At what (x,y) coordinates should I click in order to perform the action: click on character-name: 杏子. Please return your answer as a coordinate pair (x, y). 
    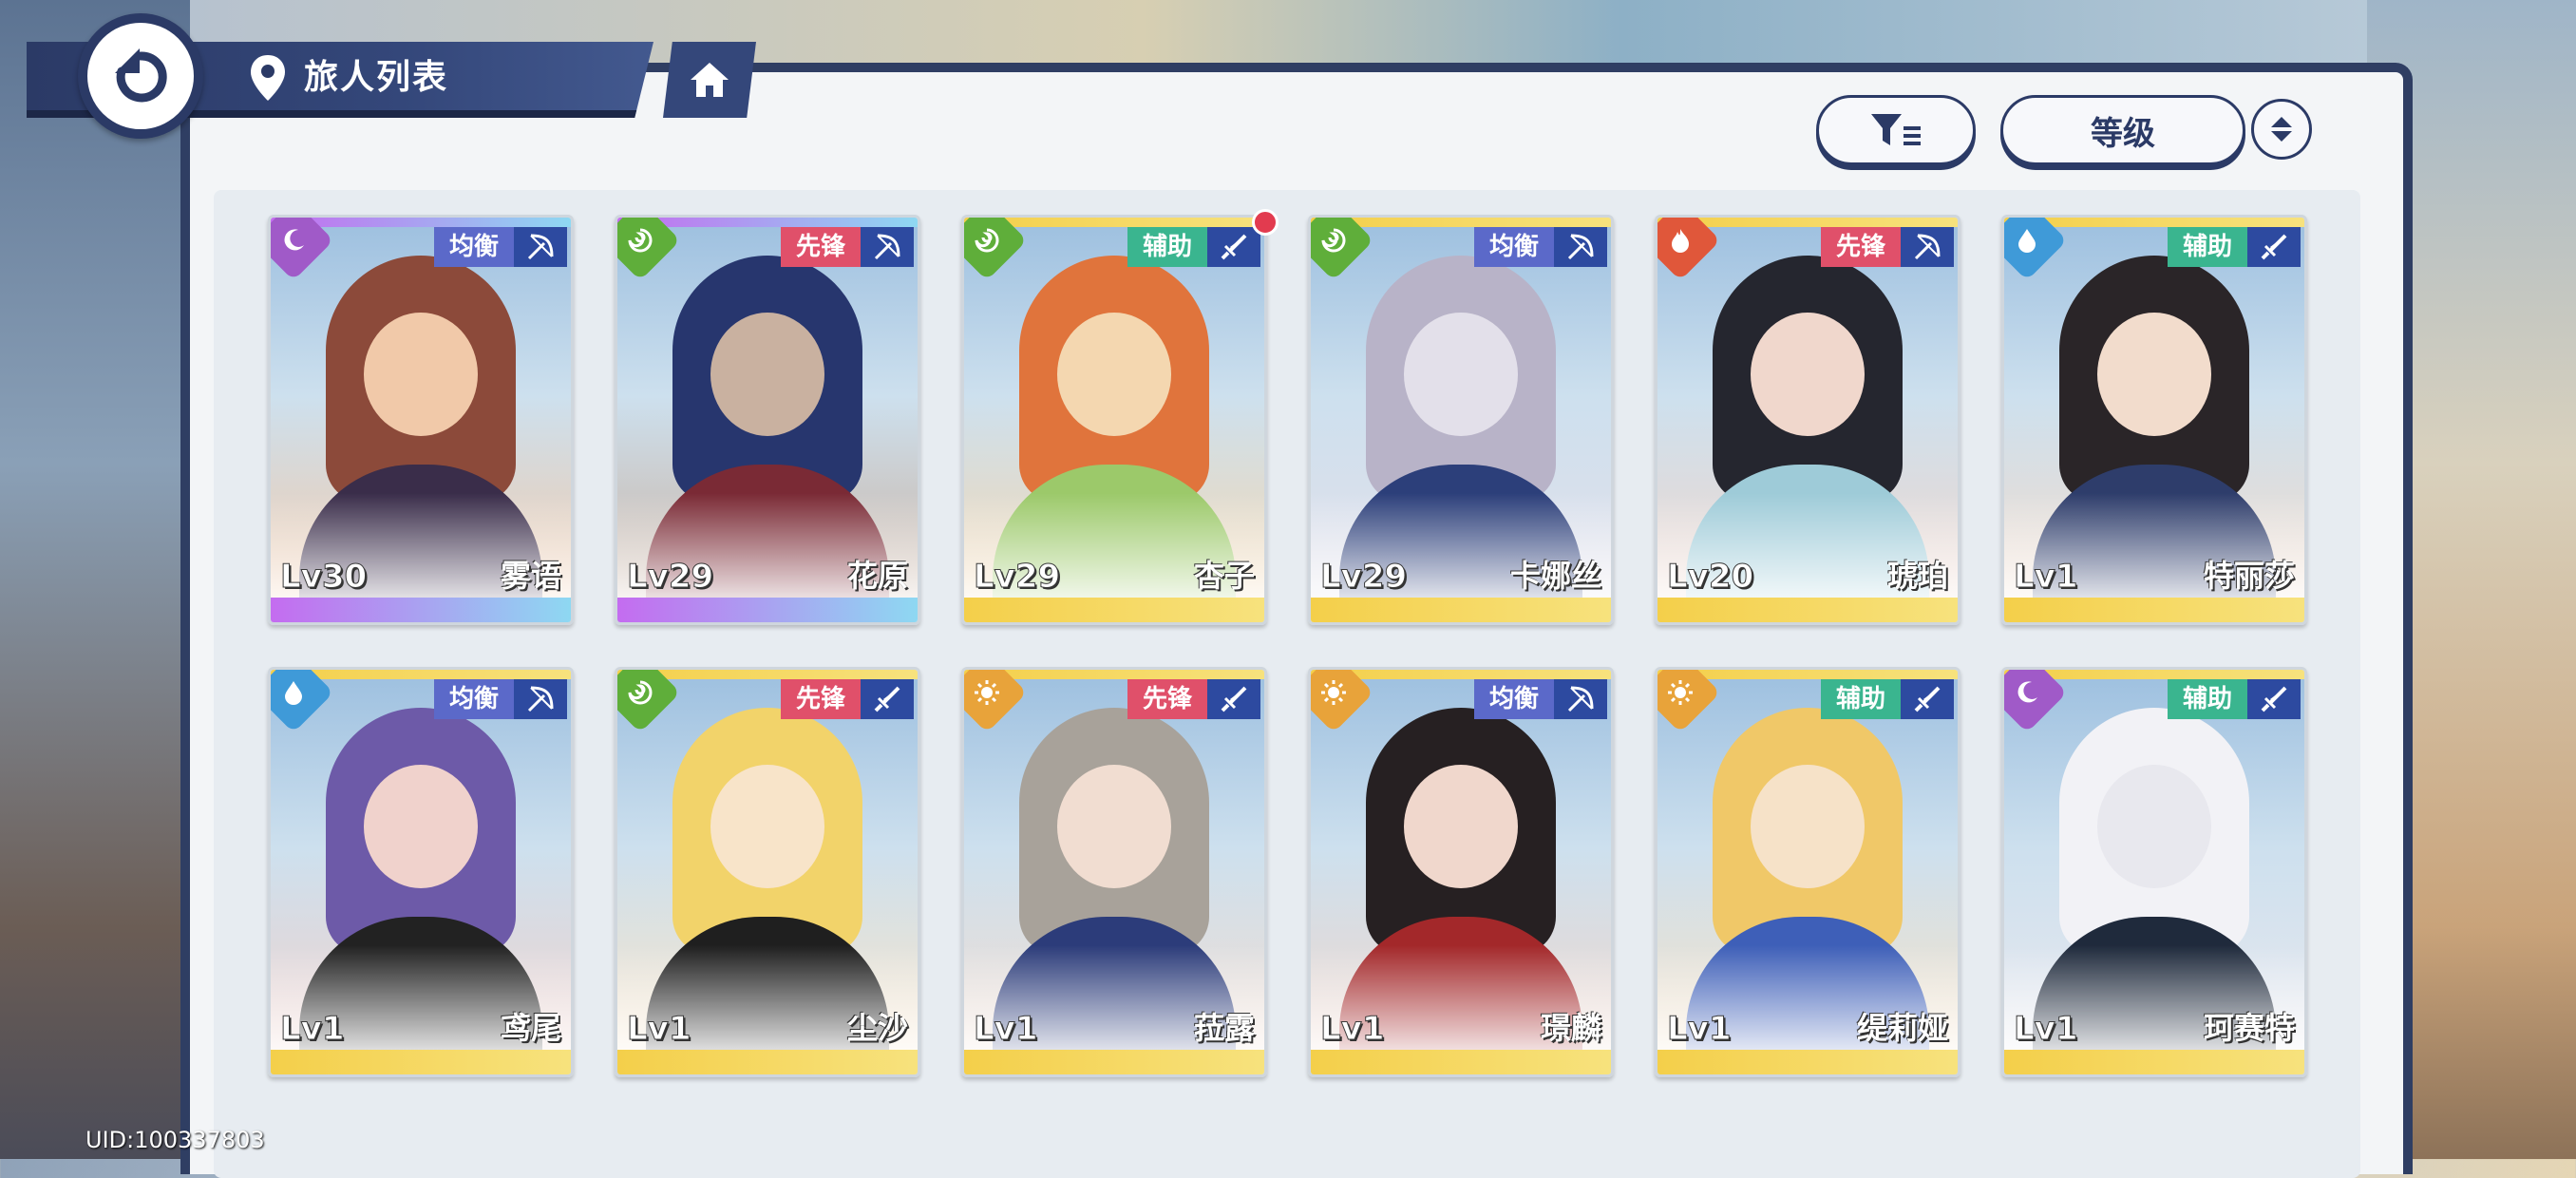
    Looking at the image, I should click on (1224, 576).